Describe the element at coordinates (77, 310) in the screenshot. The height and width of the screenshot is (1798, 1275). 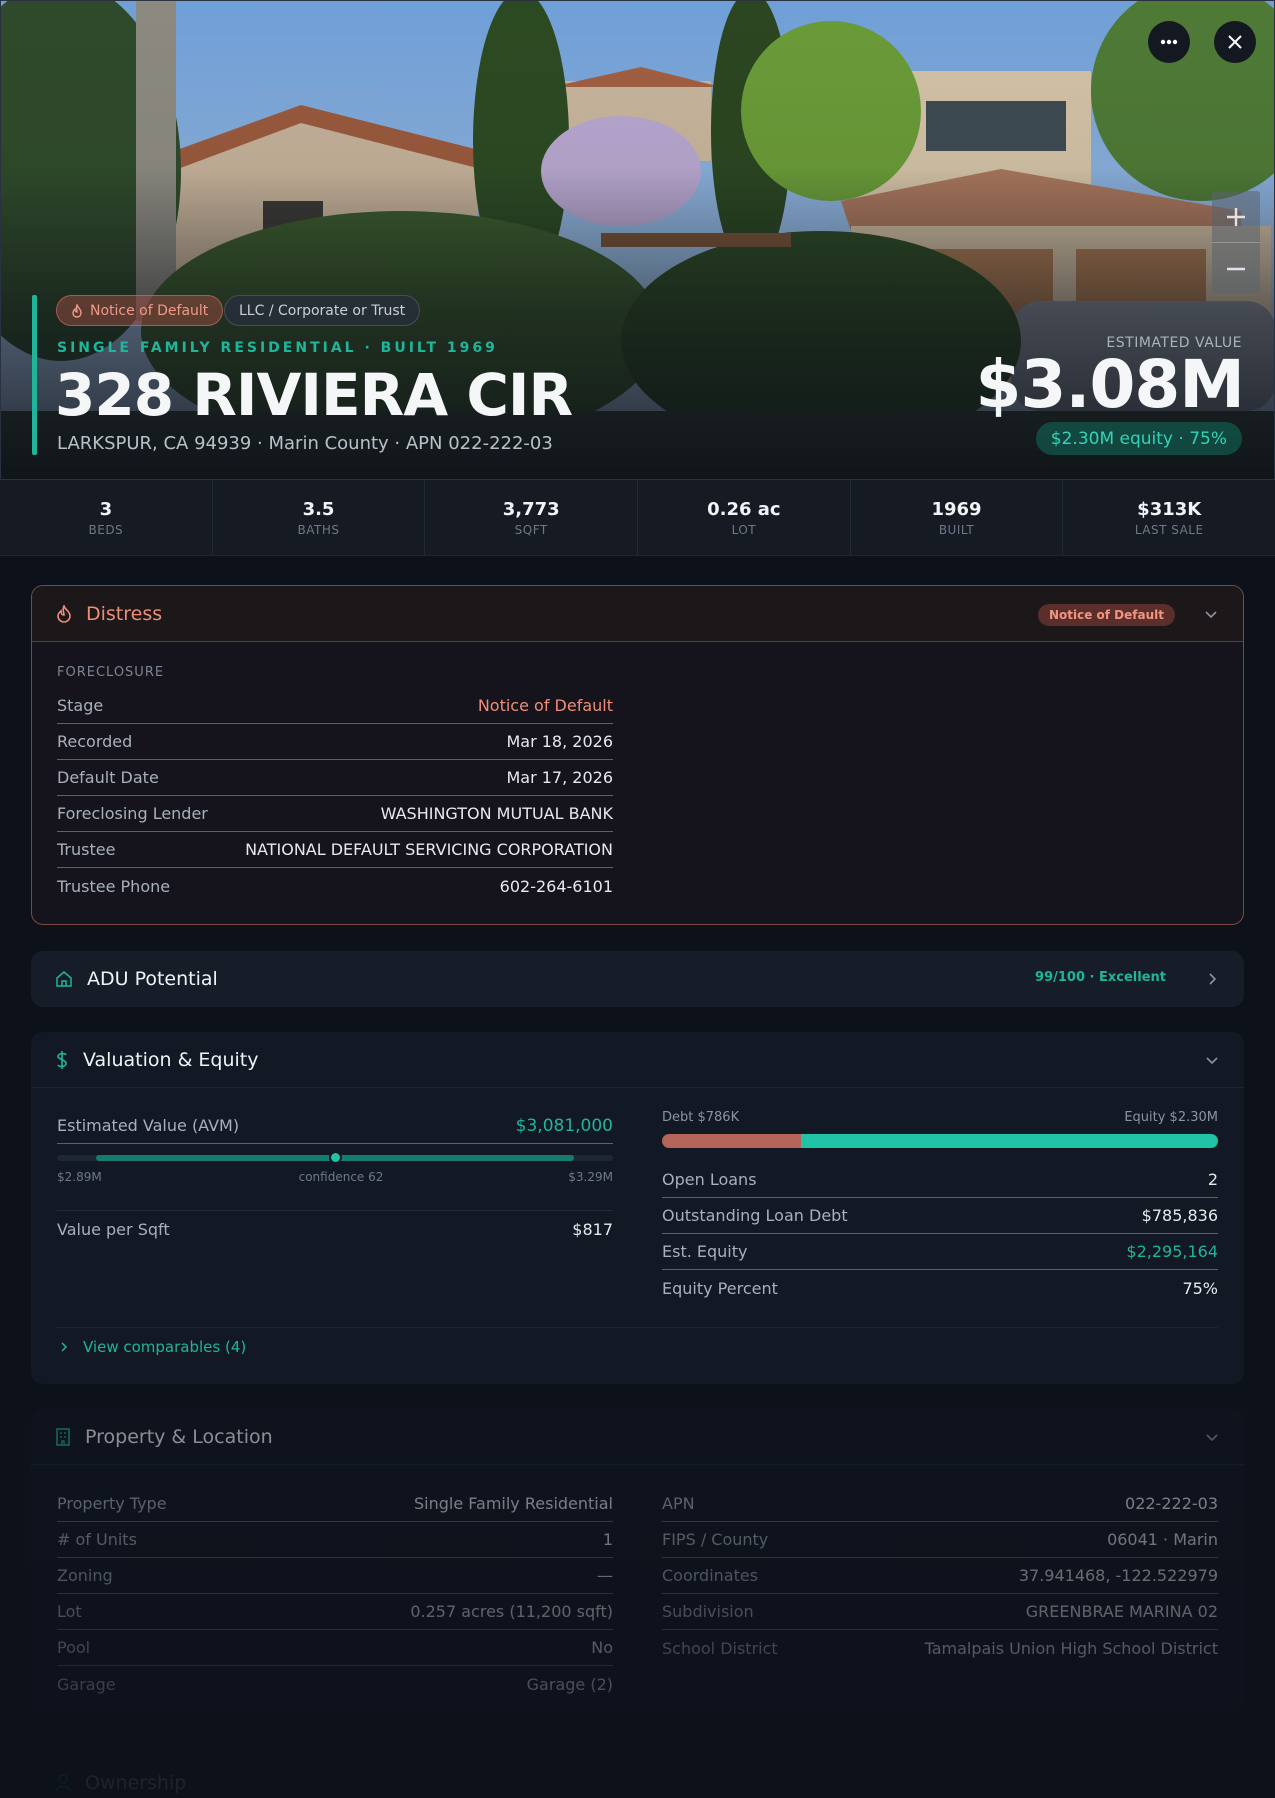
I see `flame-icon` at that location.